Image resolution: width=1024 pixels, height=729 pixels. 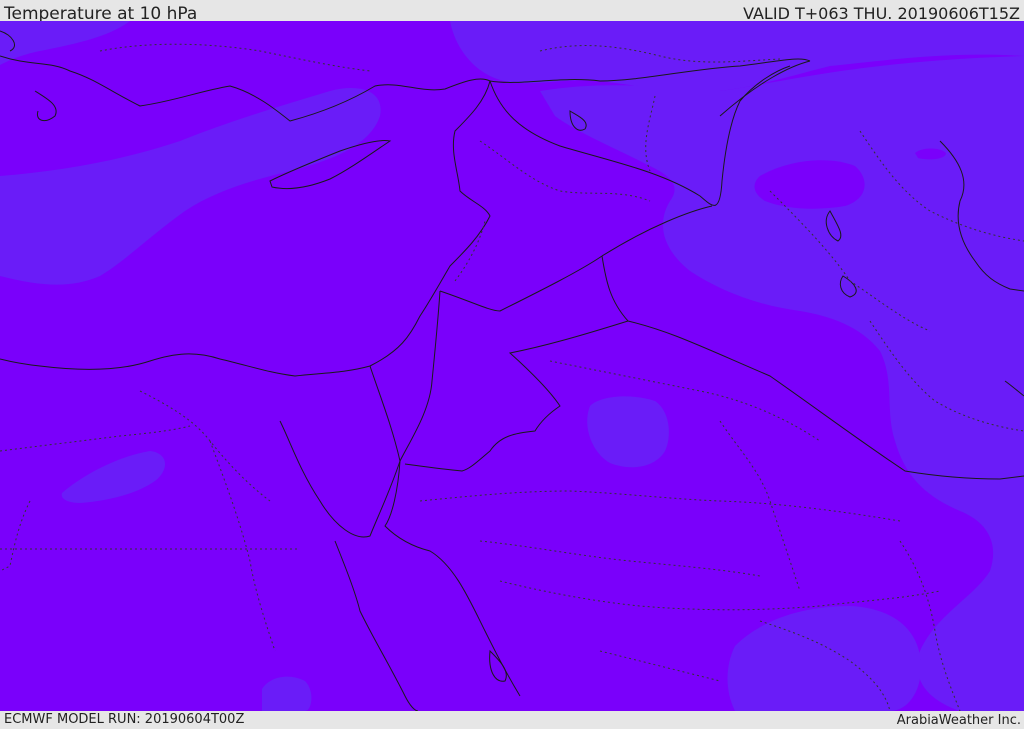 What do you see at coordinates (958, 720) in the screenshot?
I see `credit-label: ArabiaWeather Inc.` at bounding box center [958, 720].